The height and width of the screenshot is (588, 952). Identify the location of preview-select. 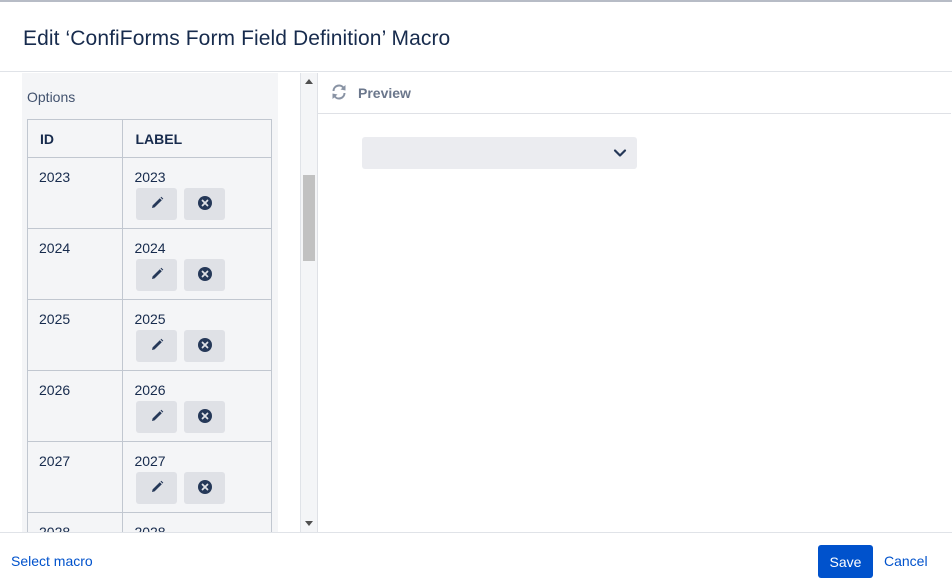
(499, 153).